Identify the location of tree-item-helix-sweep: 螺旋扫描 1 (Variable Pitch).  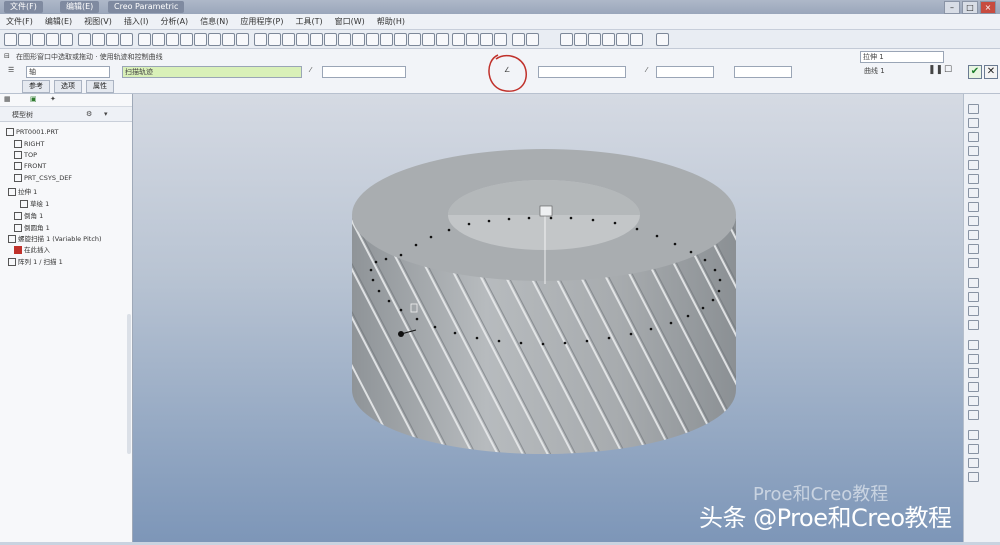
(55, 238).